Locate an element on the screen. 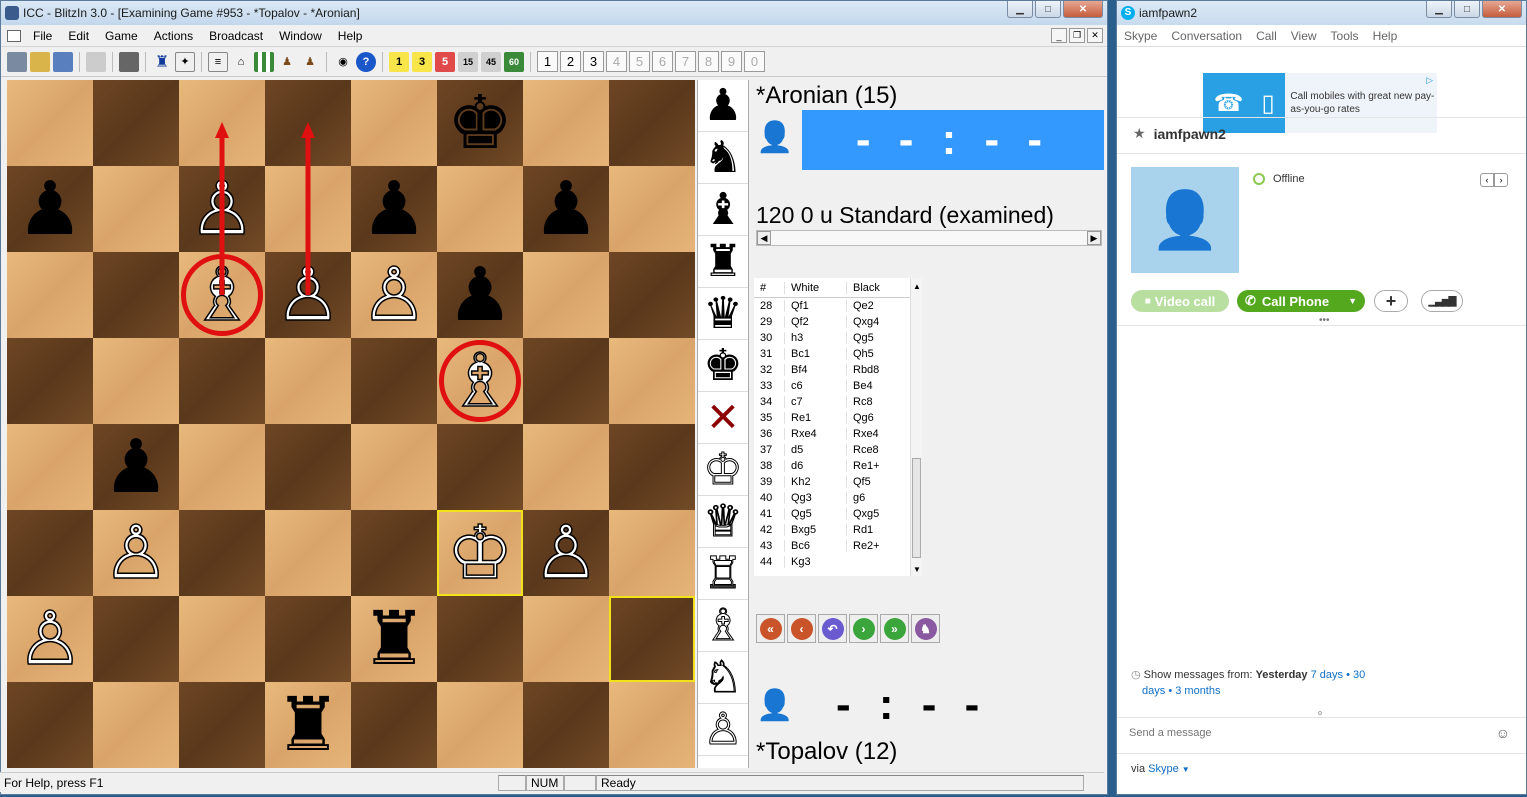 The height and width of the screenshot is (797, 1527). black-move: Rce8 is located at coordinates (877, 450).